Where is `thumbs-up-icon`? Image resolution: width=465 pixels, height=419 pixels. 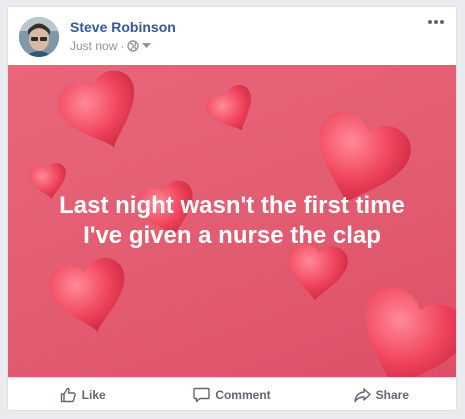 thumbs-up-icon is located at coordinates (68, 395).